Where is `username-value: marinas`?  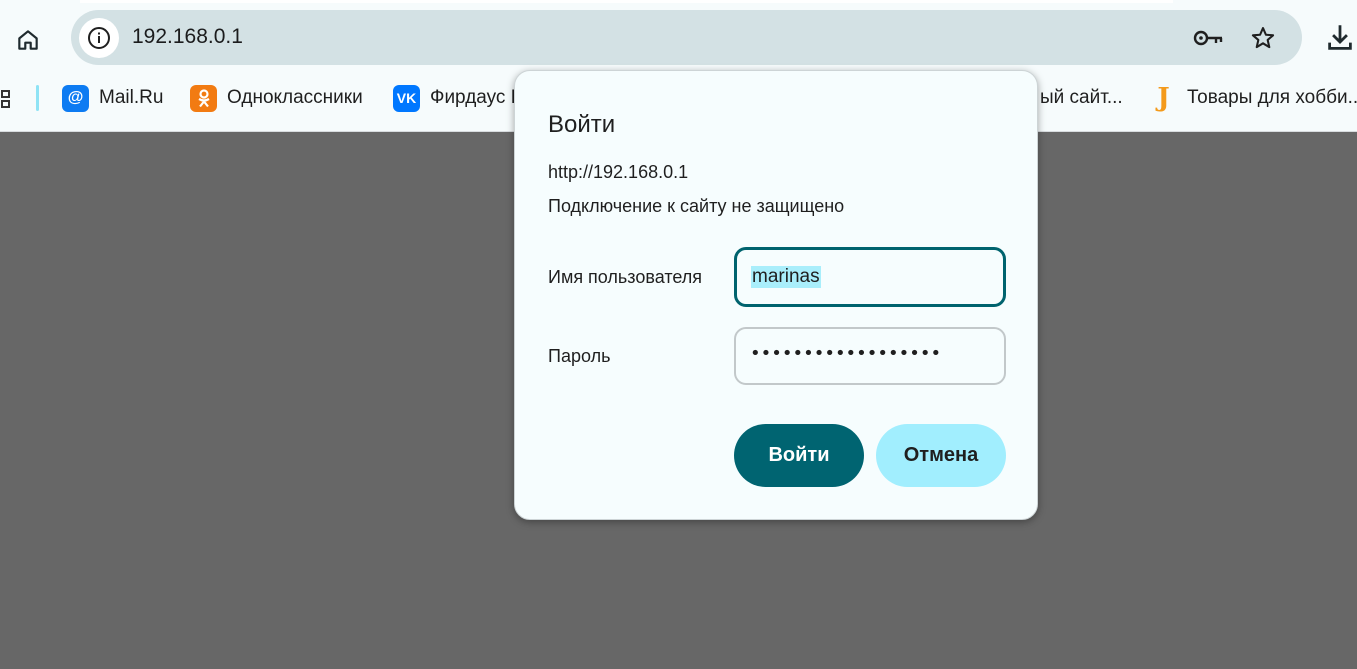
username-value: marinas is located at coordinates (786, 277).